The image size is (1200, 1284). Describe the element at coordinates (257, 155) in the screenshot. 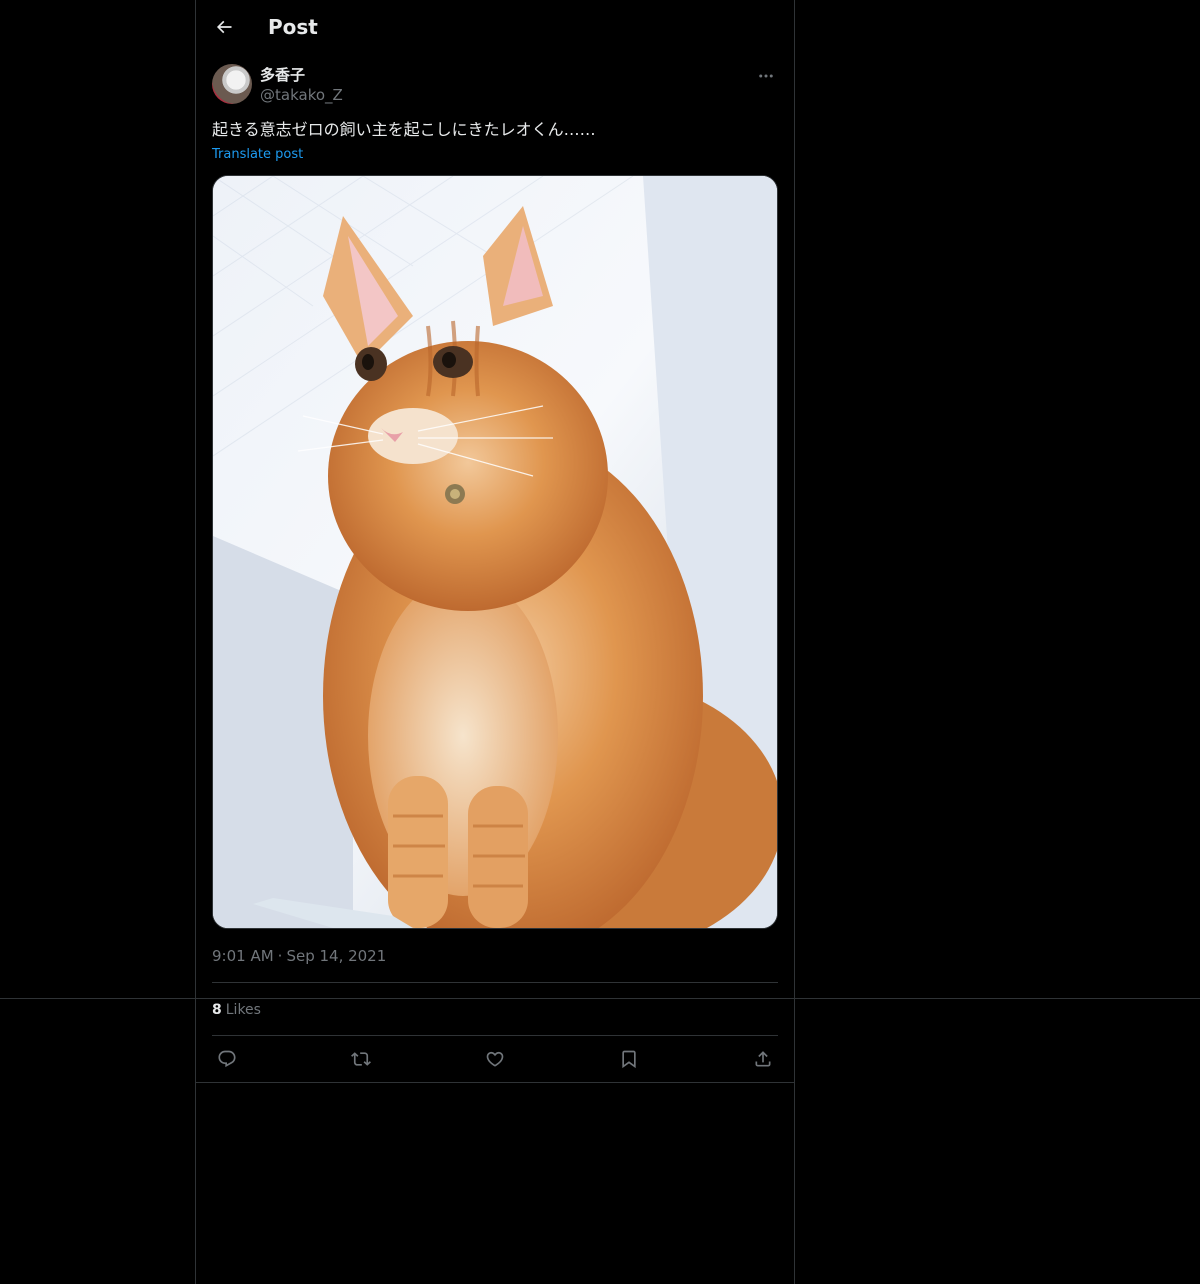

I see `translate-post-link: Translate post` at that location.